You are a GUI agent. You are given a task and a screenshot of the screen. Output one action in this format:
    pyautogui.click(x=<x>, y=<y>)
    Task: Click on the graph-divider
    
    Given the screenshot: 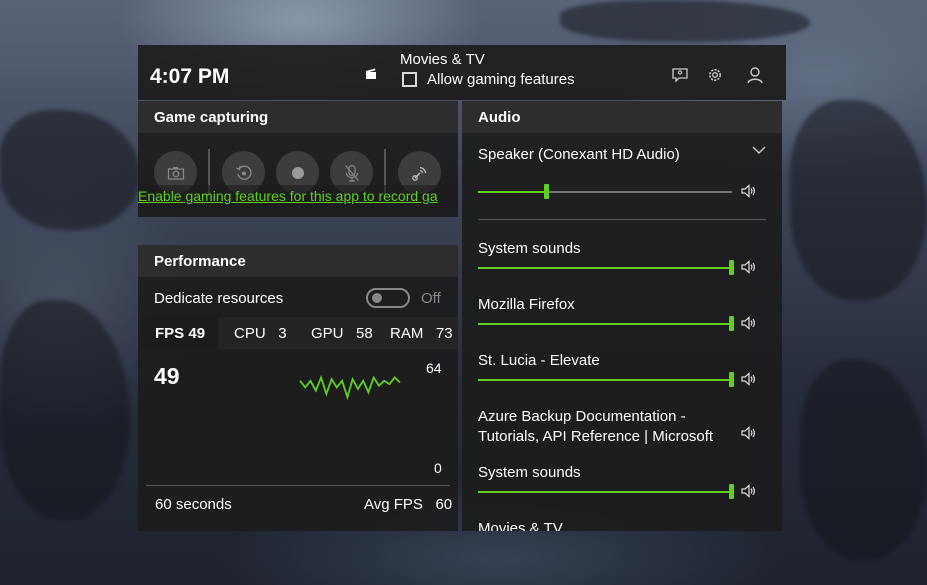 What is the action you would take?
    pyautogui.click(x=298, y=485)
    